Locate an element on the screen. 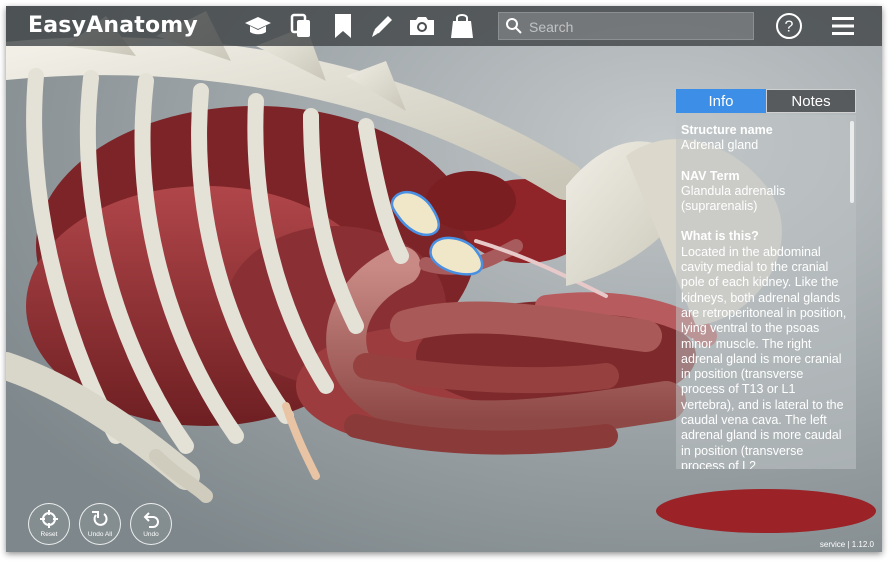 Image resolution: width=891 pixels, height=565 pixels. graduation-cap-icon is located at coordinates (258, 26).